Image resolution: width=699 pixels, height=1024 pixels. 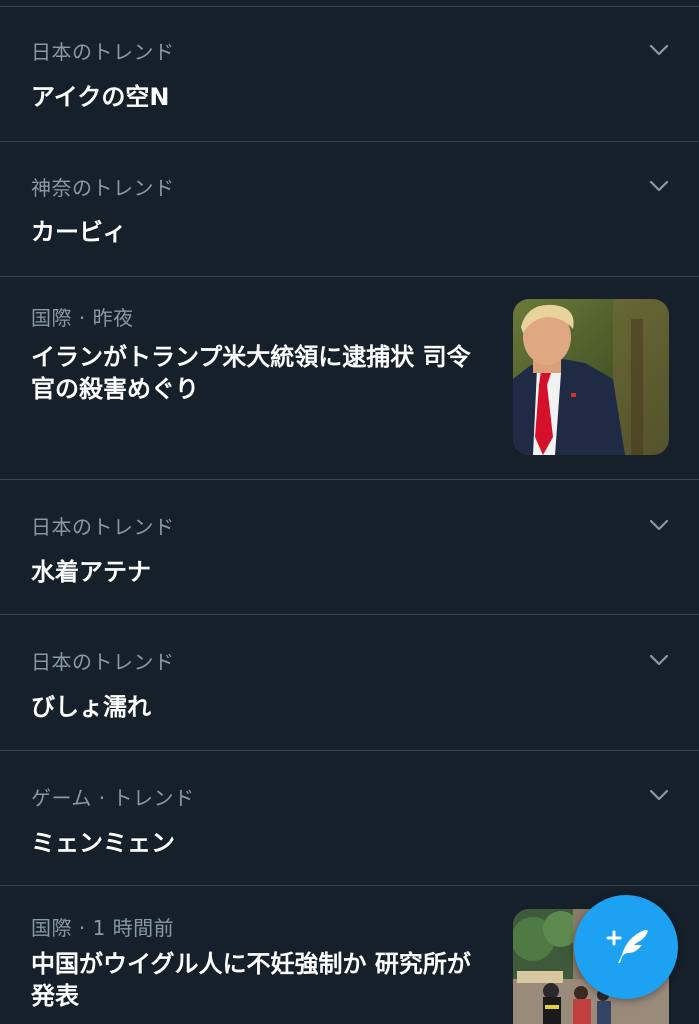 What do you see at coordinates (251, 373) in the screenshot?
I see `news-headline: イランがトランプ米大統領に逮捕状 司令官の殺害めぐり` at bounding box center [251, 373].